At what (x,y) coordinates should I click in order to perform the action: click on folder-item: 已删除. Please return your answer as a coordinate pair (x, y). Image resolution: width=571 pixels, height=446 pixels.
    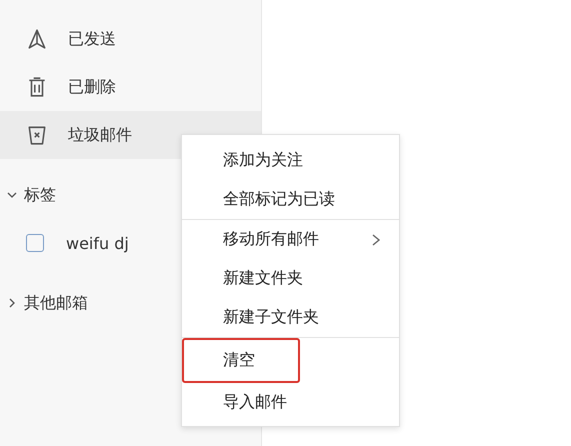
    Looking at the image, I should click on (130, 87).